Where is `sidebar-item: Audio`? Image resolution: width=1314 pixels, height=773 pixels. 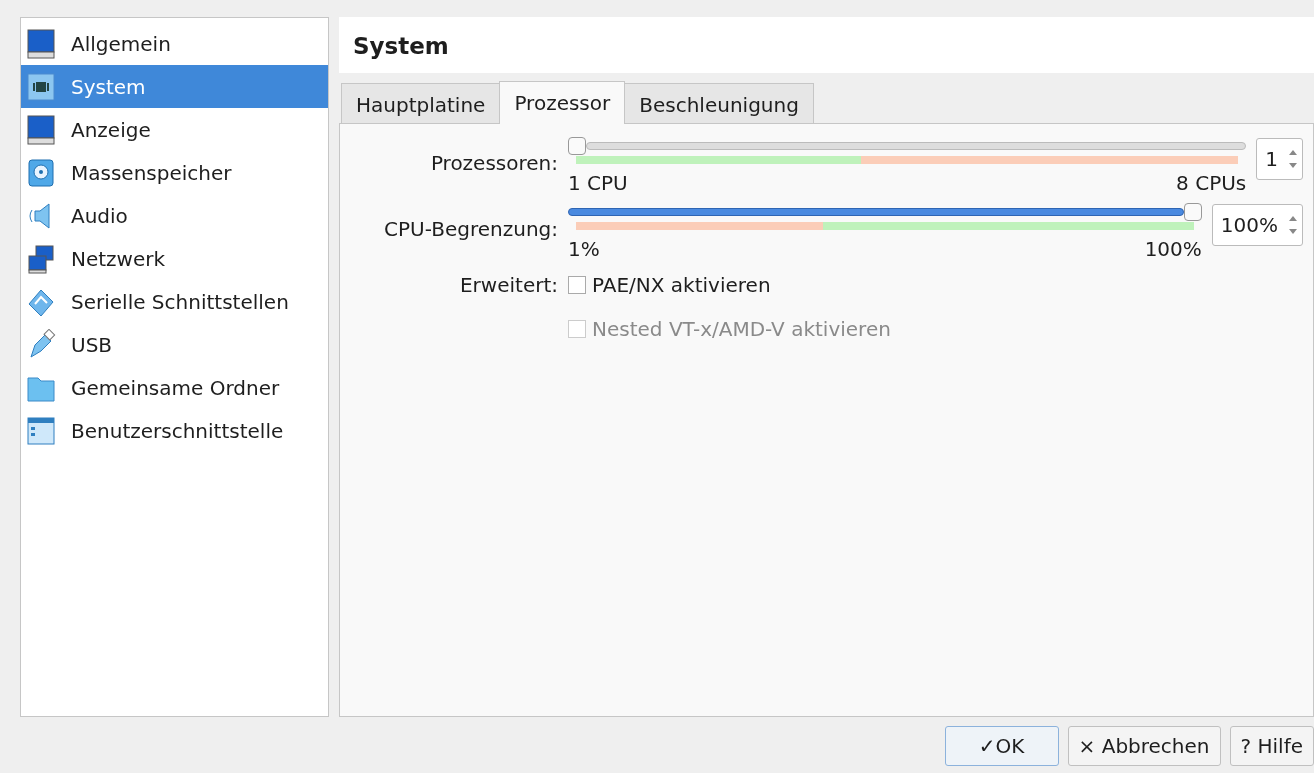
sidebar-item: Audio is located at coordinates (174, 215).